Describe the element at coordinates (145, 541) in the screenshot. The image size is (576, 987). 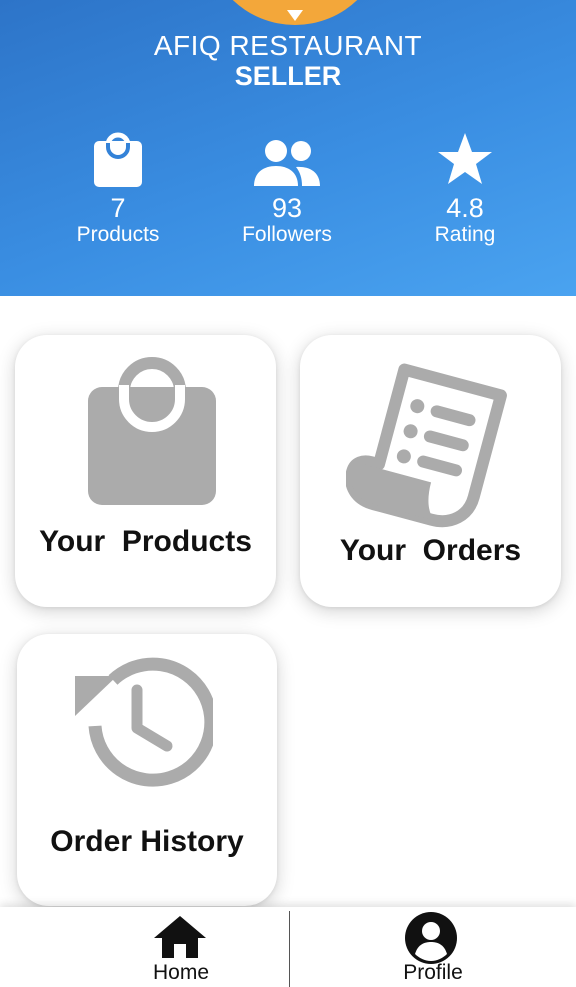
I see `your-products-label: Your Products` at that location.